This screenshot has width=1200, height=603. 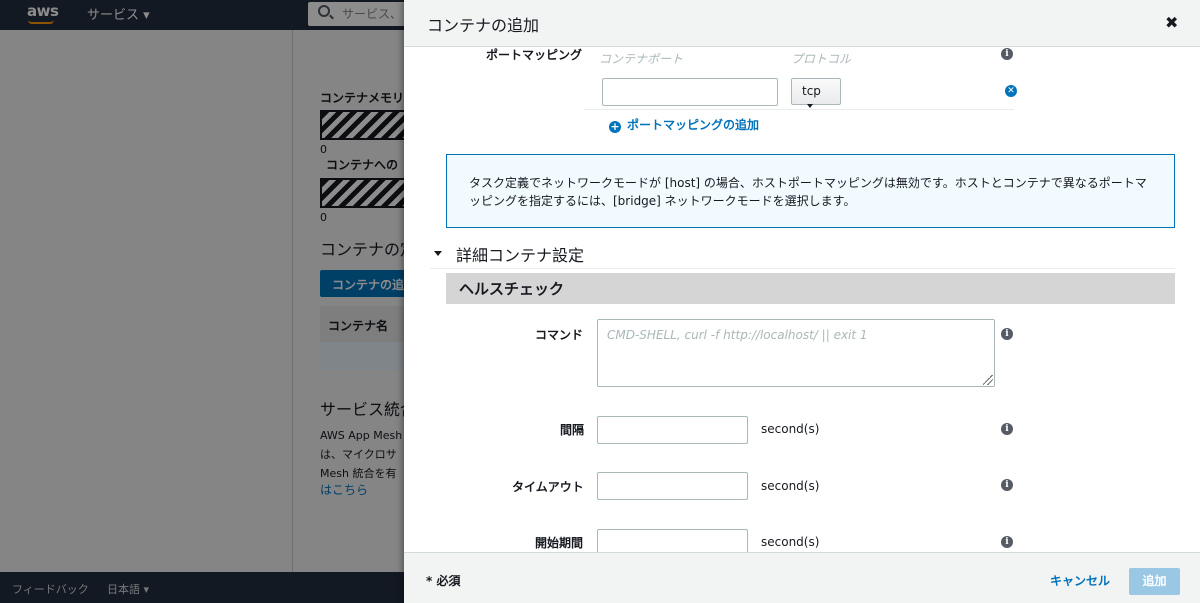 What do you see at coordinates (1171, 22) in the screenshot?
I see `close-icon: ✖` at bounding box center [1171, 22].